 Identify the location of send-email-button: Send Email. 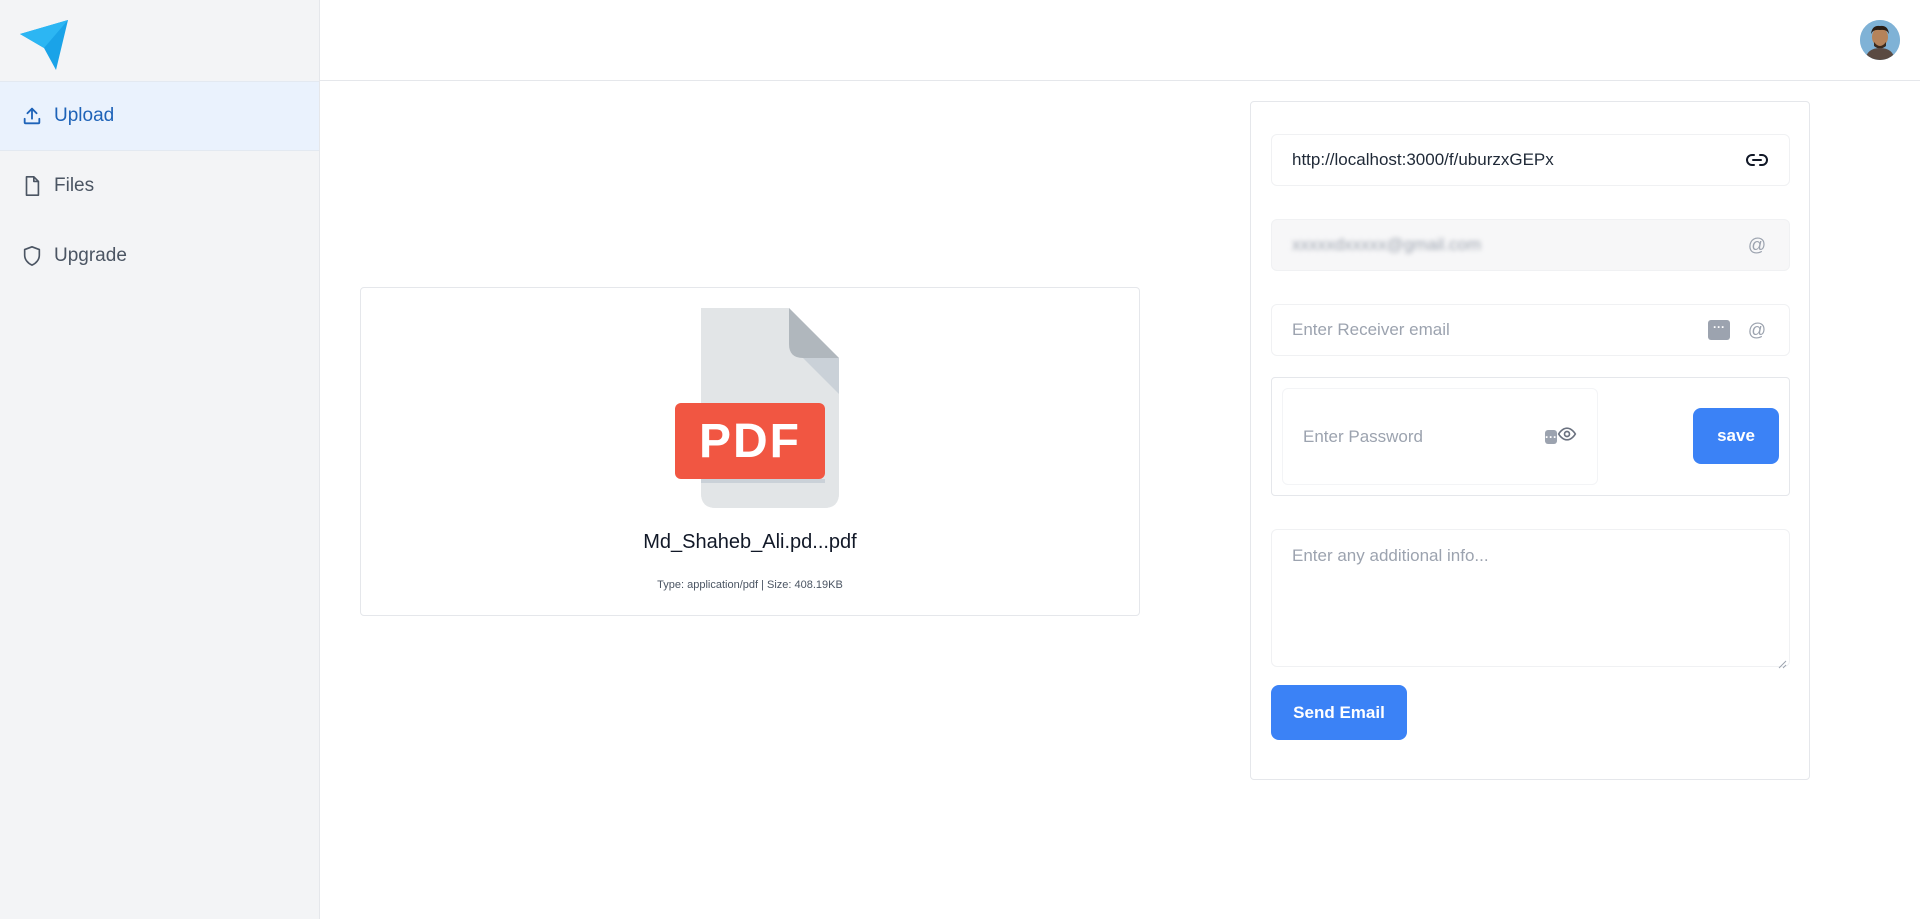
(1339, 712).